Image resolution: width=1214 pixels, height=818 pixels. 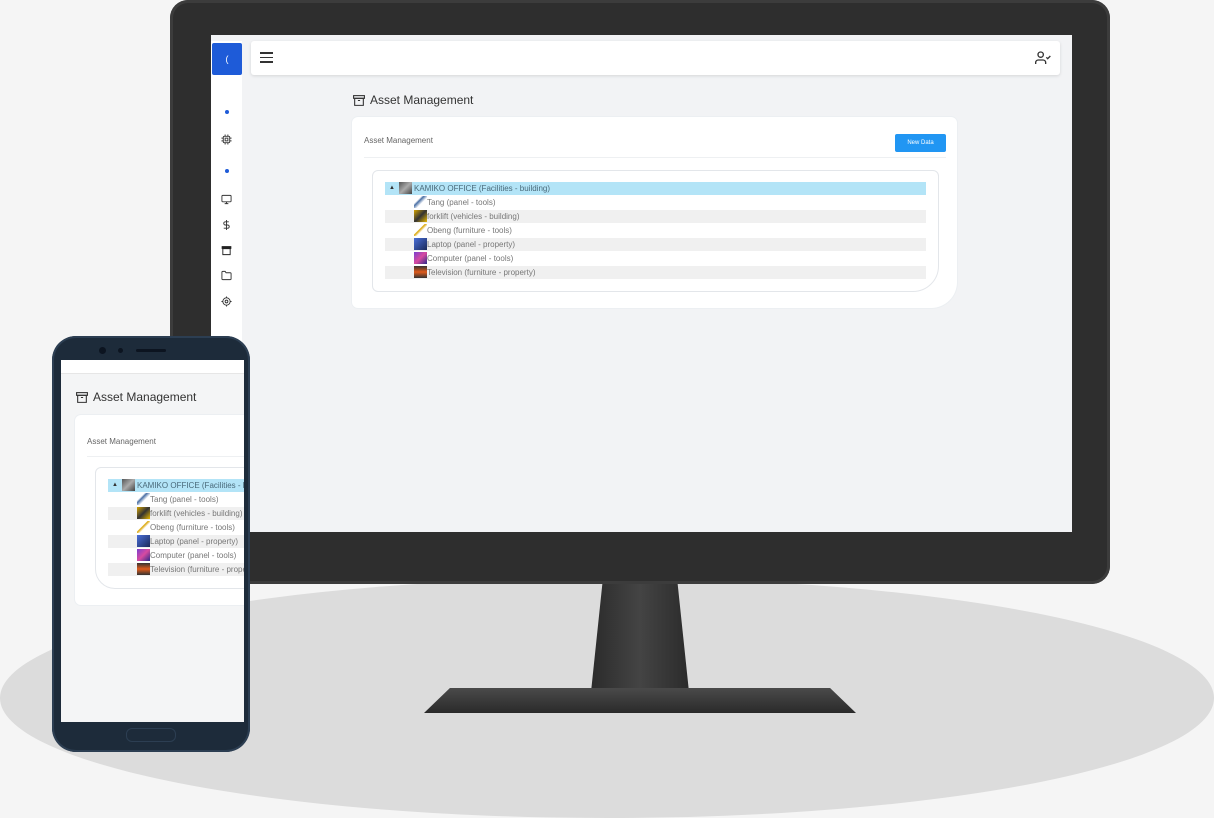 I want to click on monitor-icon, so click(x=226, y=199).